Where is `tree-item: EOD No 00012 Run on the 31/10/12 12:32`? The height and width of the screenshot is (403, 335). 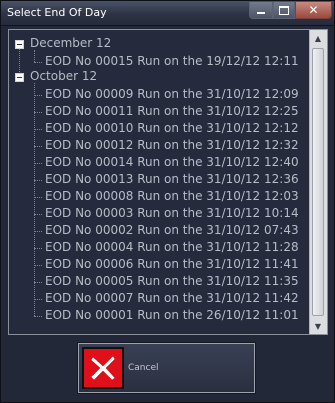 tree-item: EOD No 00012 Run on the 31/10/12 12:32 is located at coordinates (172, 145).